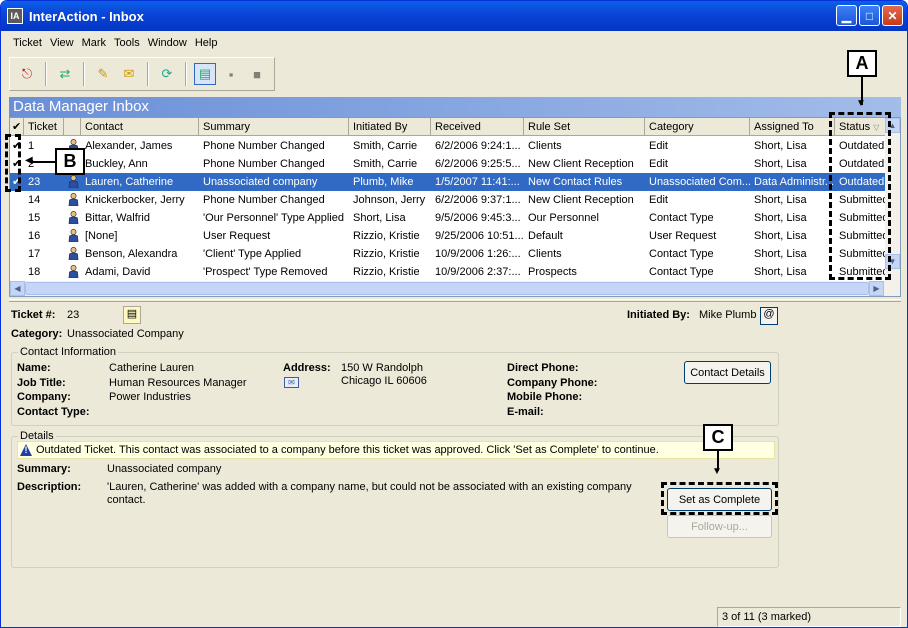  Describe the element at coordinates (167, 43) in the screenshot. I see `menu-window: Window` at that location.